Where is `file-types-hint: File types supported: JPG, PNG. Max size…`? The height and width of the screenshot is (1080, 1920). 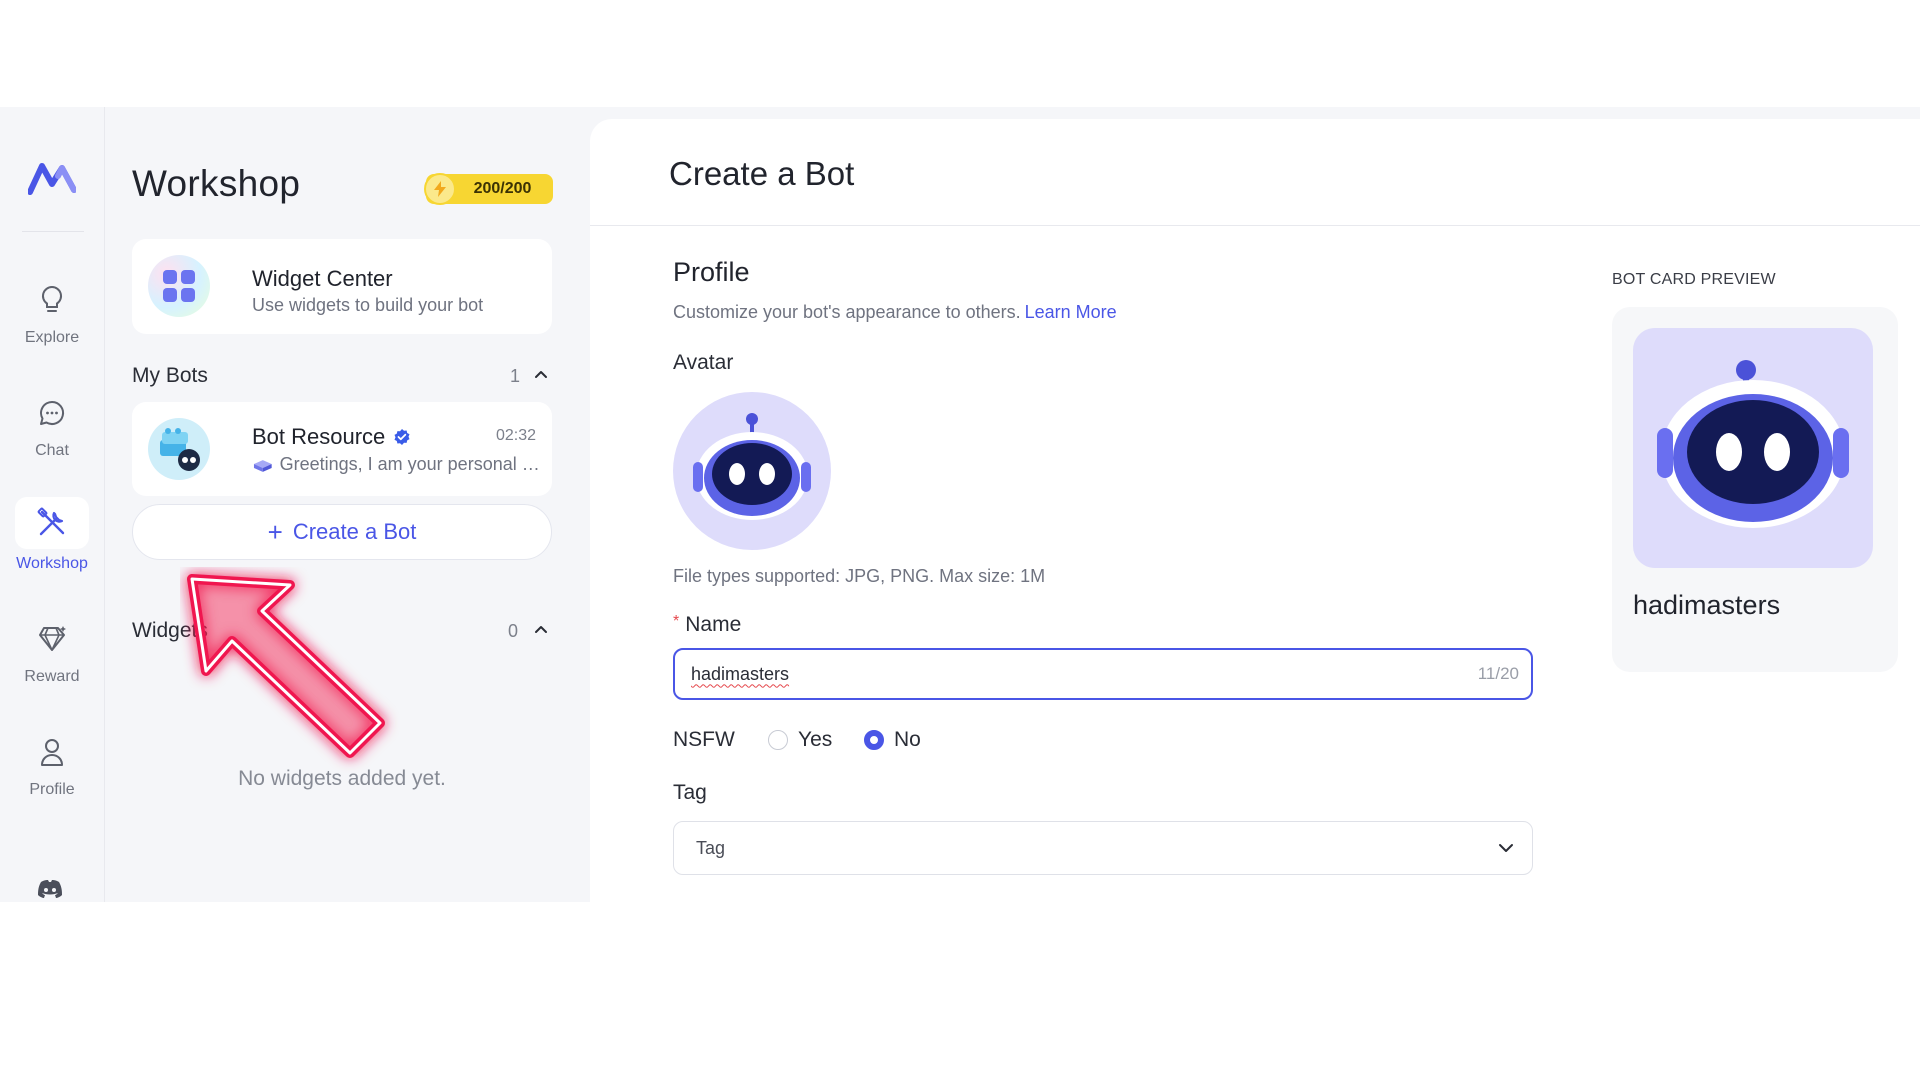
file-types-hint: File types supported: JPG, PNG. Max size… is located at coordinates (859, 576).